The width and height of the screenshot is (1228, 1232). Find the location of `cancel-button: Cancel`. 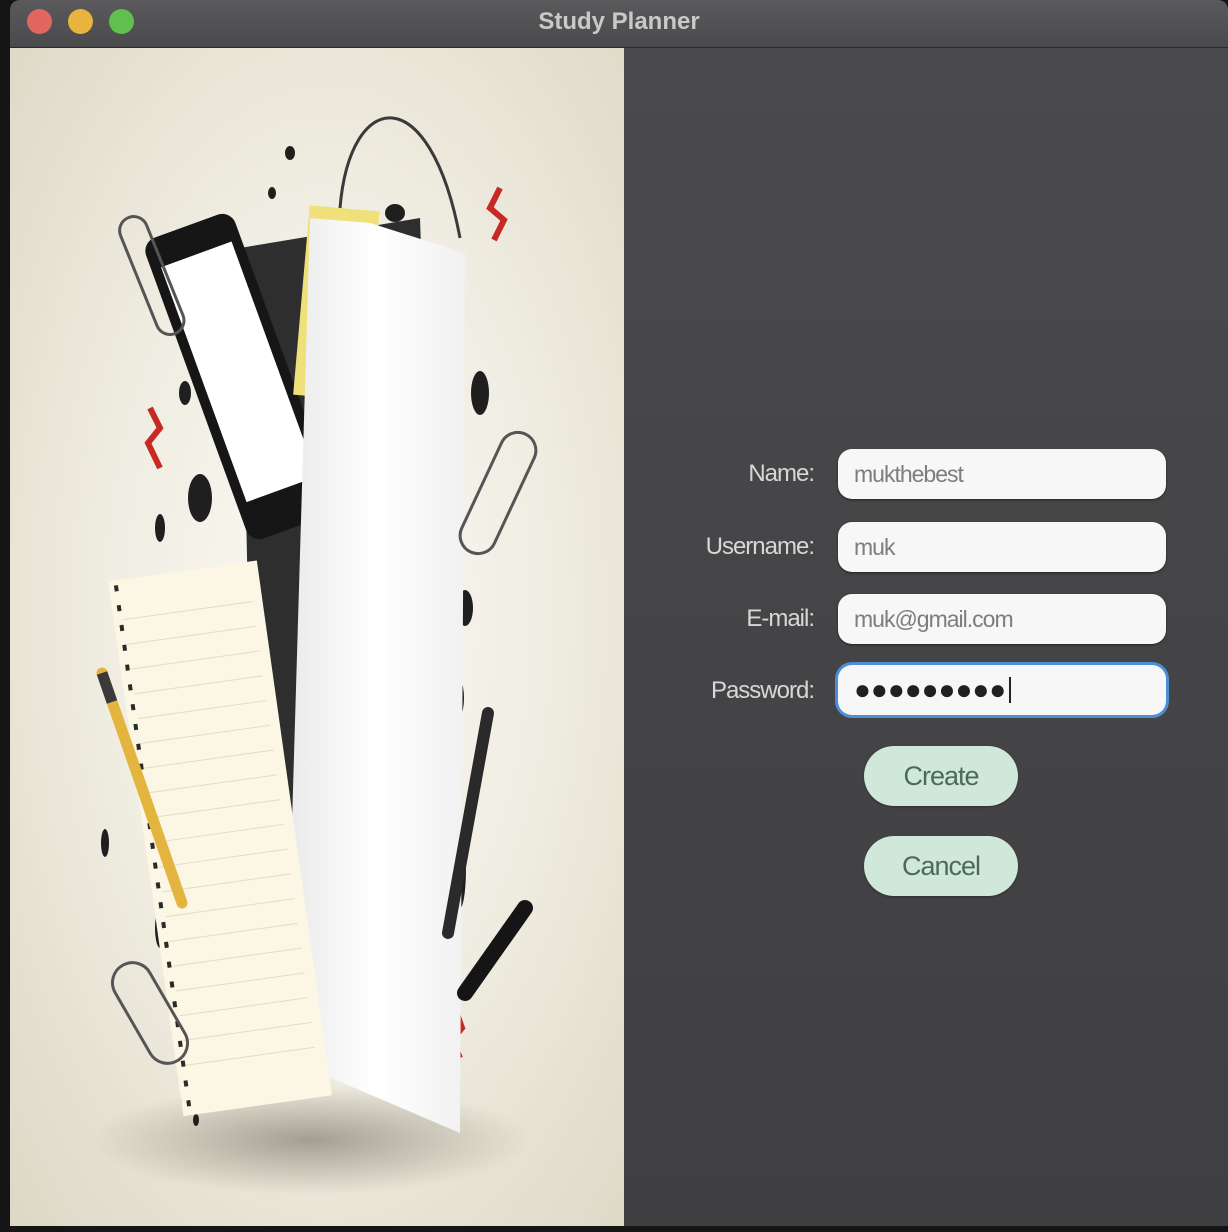

cancel-button: Cancel is located at coordinates (941, 866).